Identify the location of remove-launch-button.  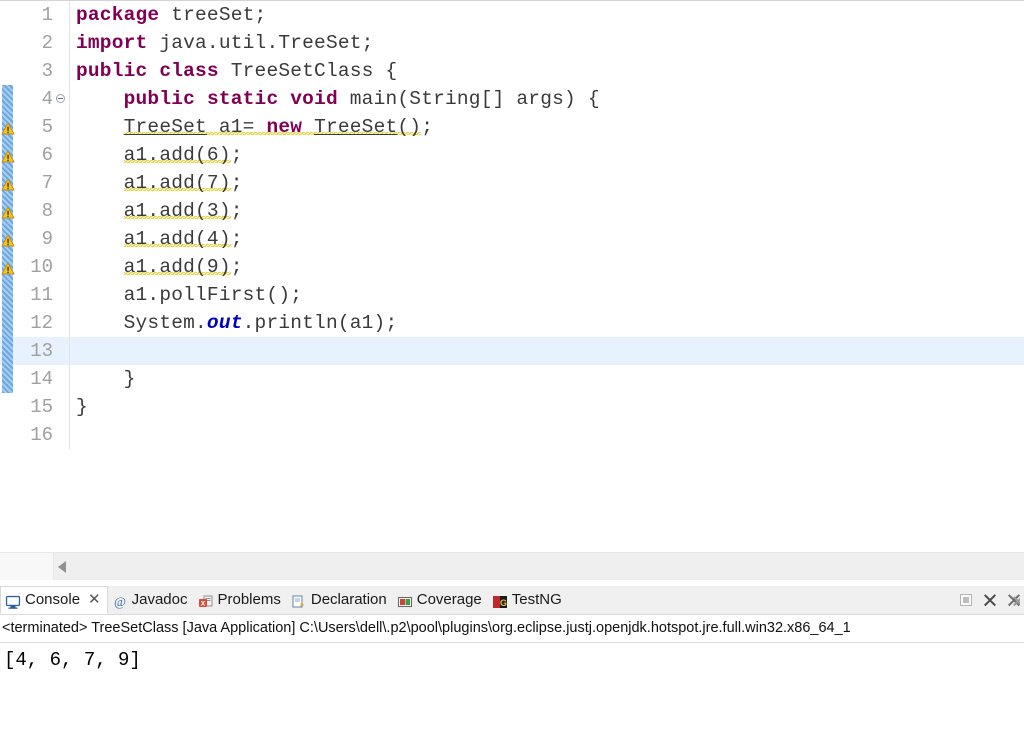
(990, 600).